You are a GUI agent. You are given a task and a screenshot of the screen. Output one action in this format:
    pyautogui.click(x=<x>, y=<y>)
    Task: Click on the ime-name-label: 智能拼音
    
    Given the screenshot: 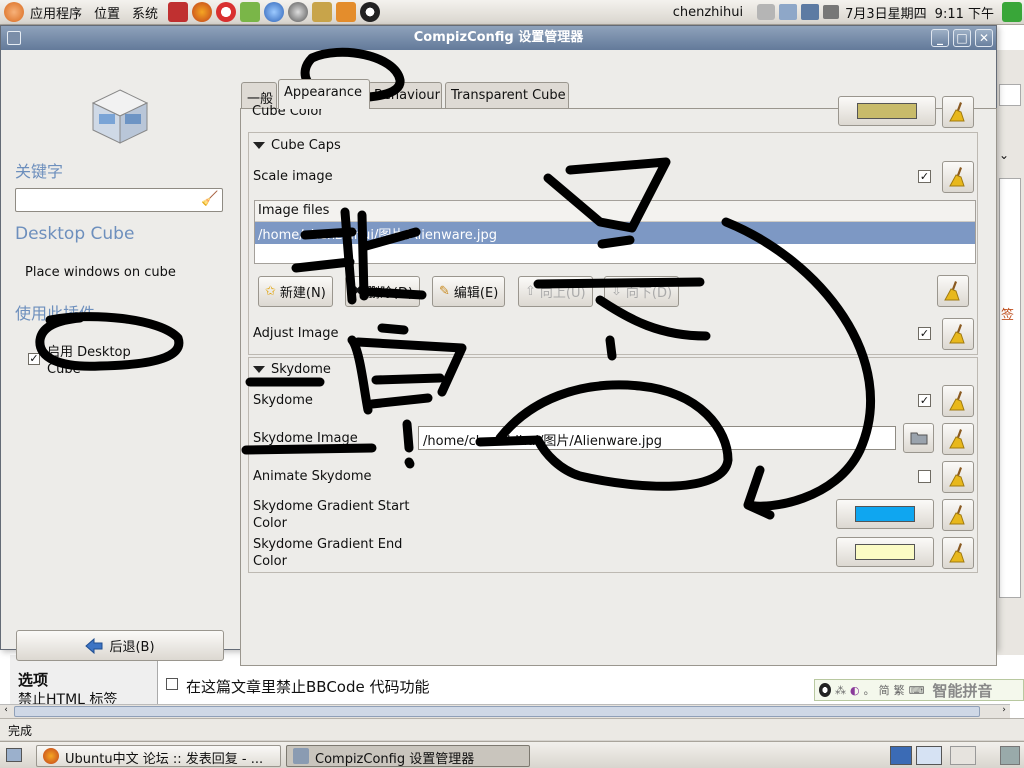 What is the action you would take?
    pyautogui.click(x=962, y=690)
    